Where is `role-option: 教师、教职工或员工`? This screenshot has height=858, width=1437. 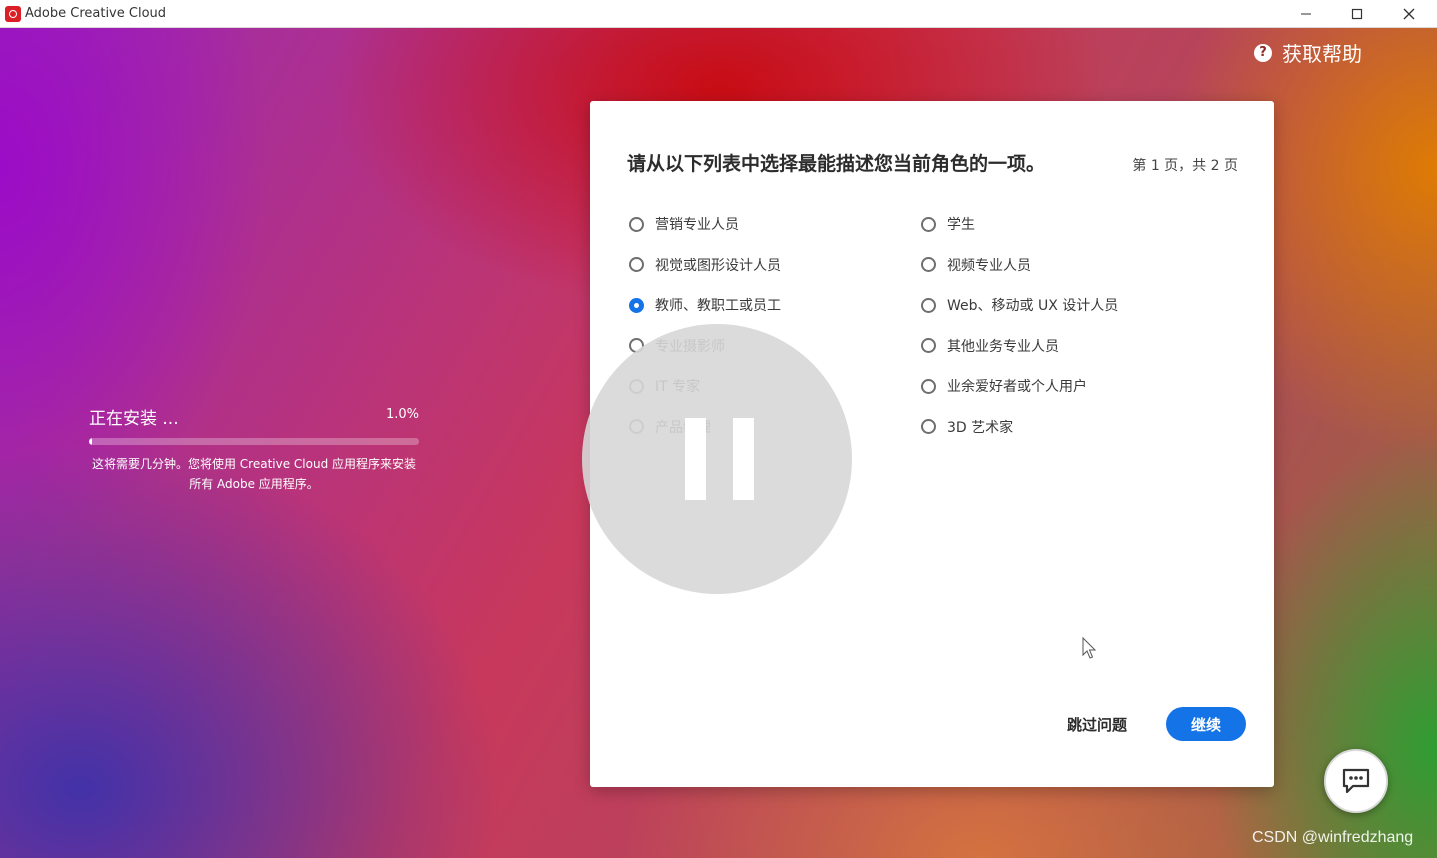 role-option: 教师、教职工或员工 is located at coordinates (705, 305).